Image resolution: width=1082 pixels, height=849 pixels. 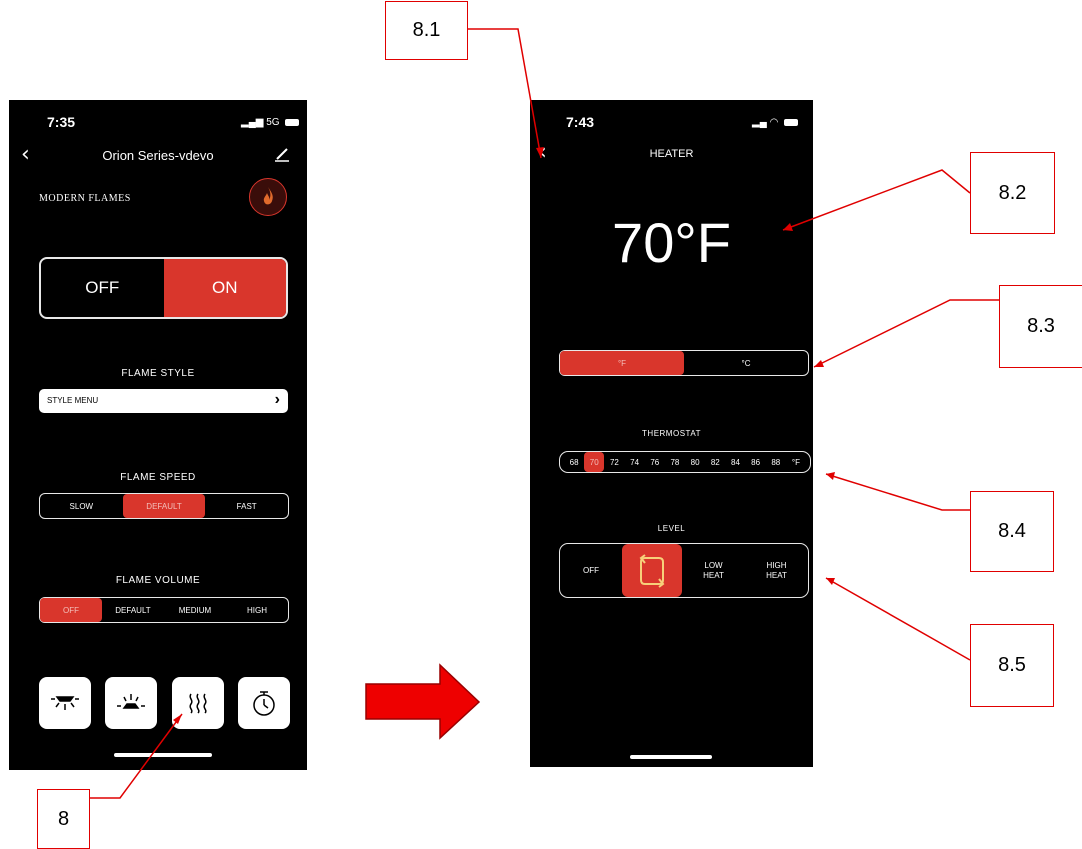 What do you see at coordinates (63, 819) in the screenshot?
I see `callout-8: 8` at bounding box center [63, 819].